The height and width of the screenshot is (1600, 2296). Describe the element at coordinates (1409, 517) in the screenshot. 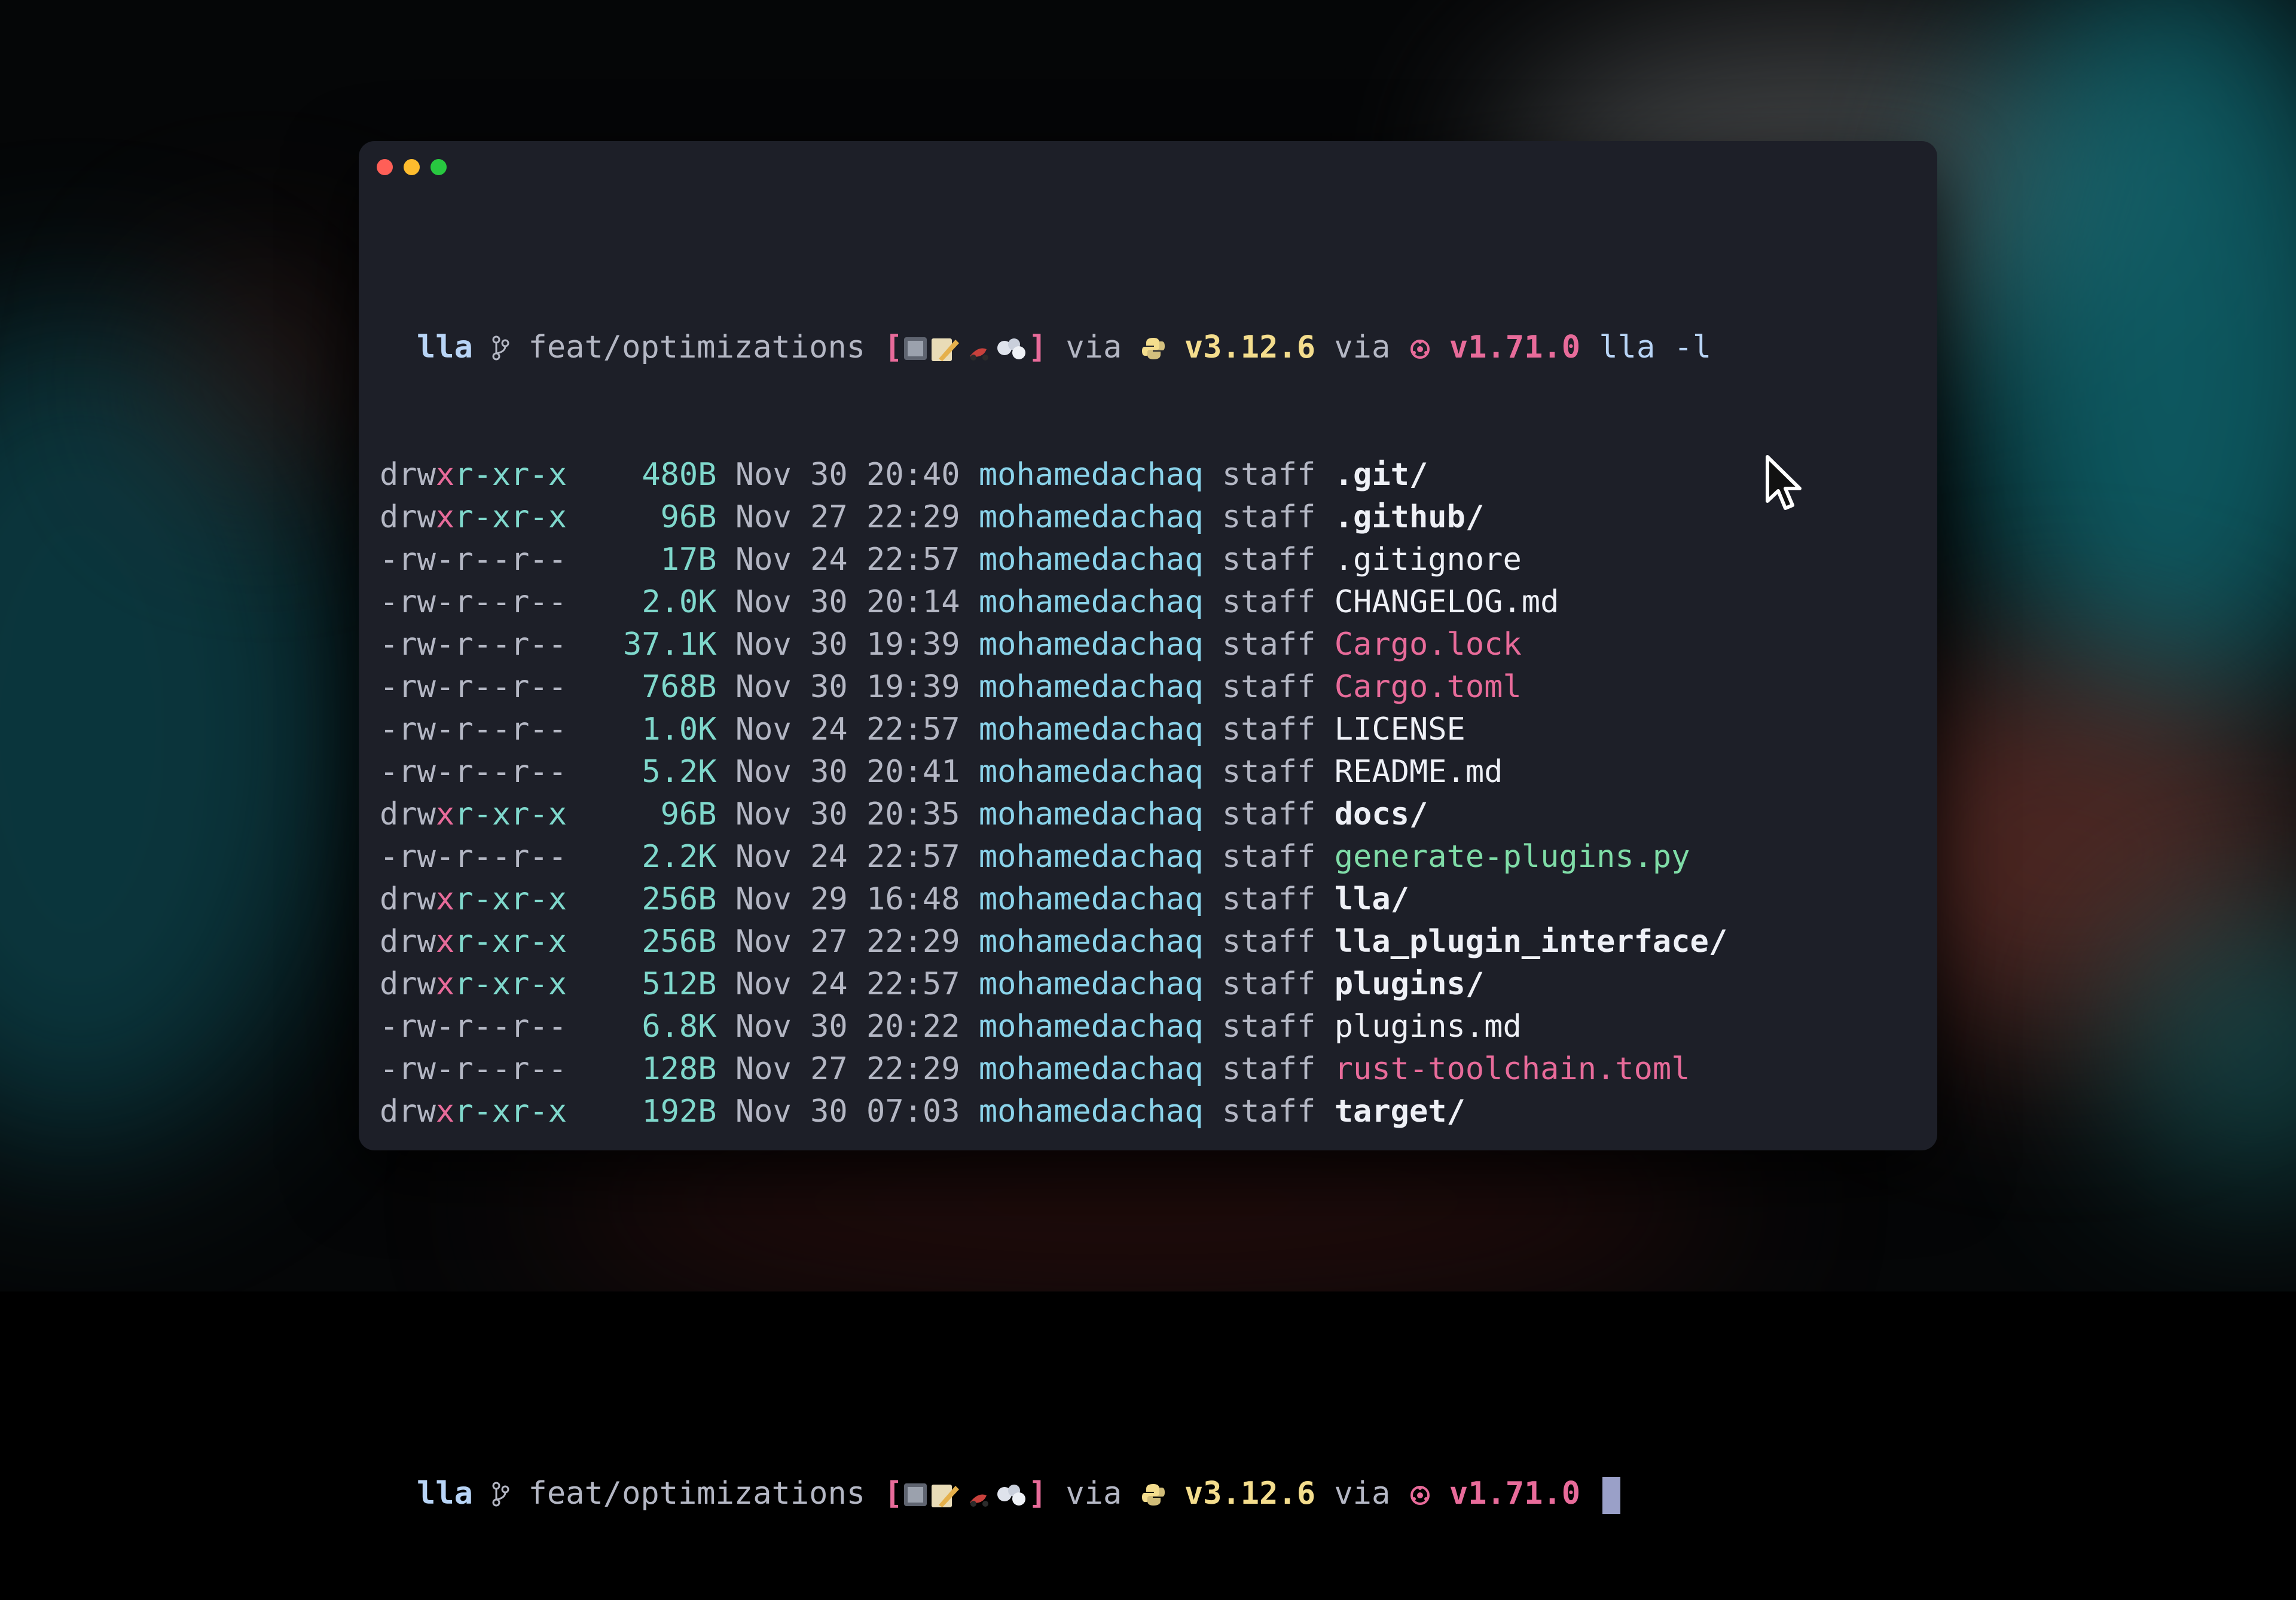

I see `file-name: .github/` at that location.